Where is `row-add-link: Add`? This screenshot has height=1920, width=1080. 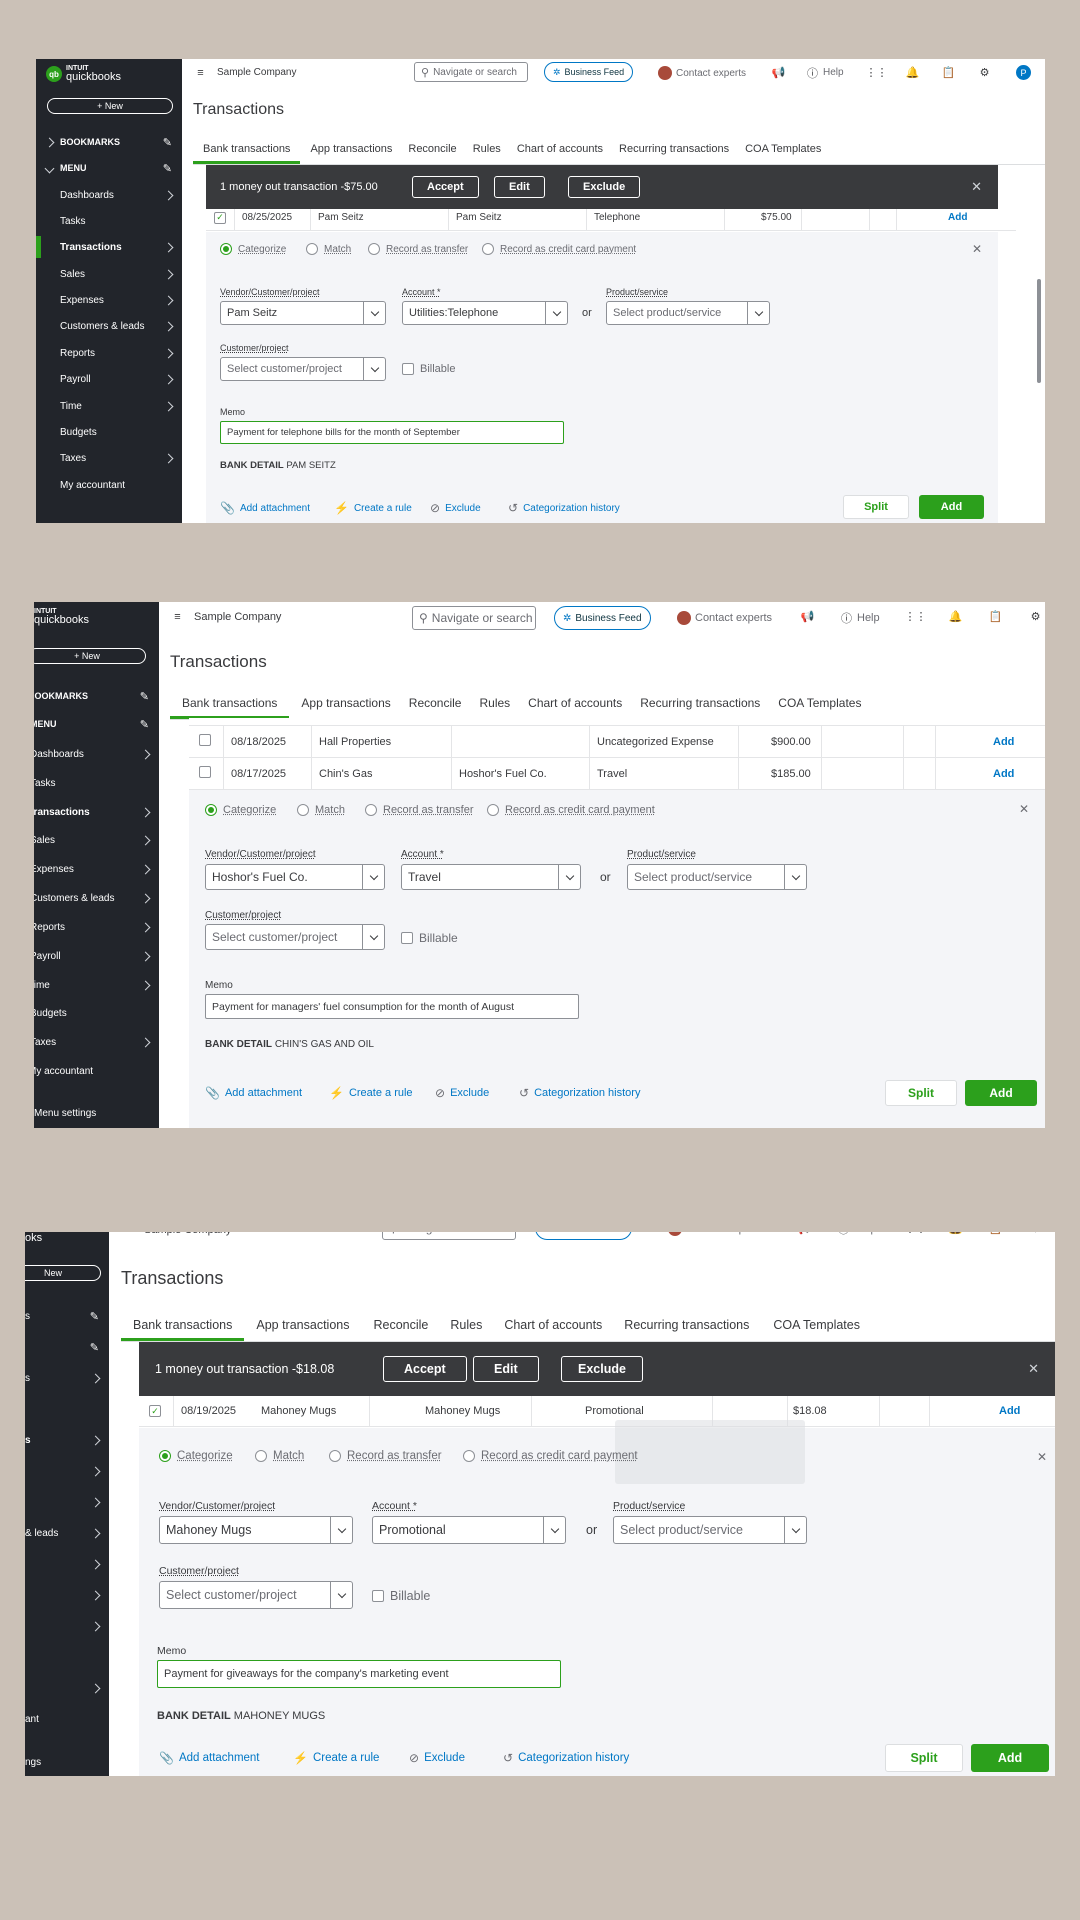 row-add-link: Add is located at coordinates (1003, 742).